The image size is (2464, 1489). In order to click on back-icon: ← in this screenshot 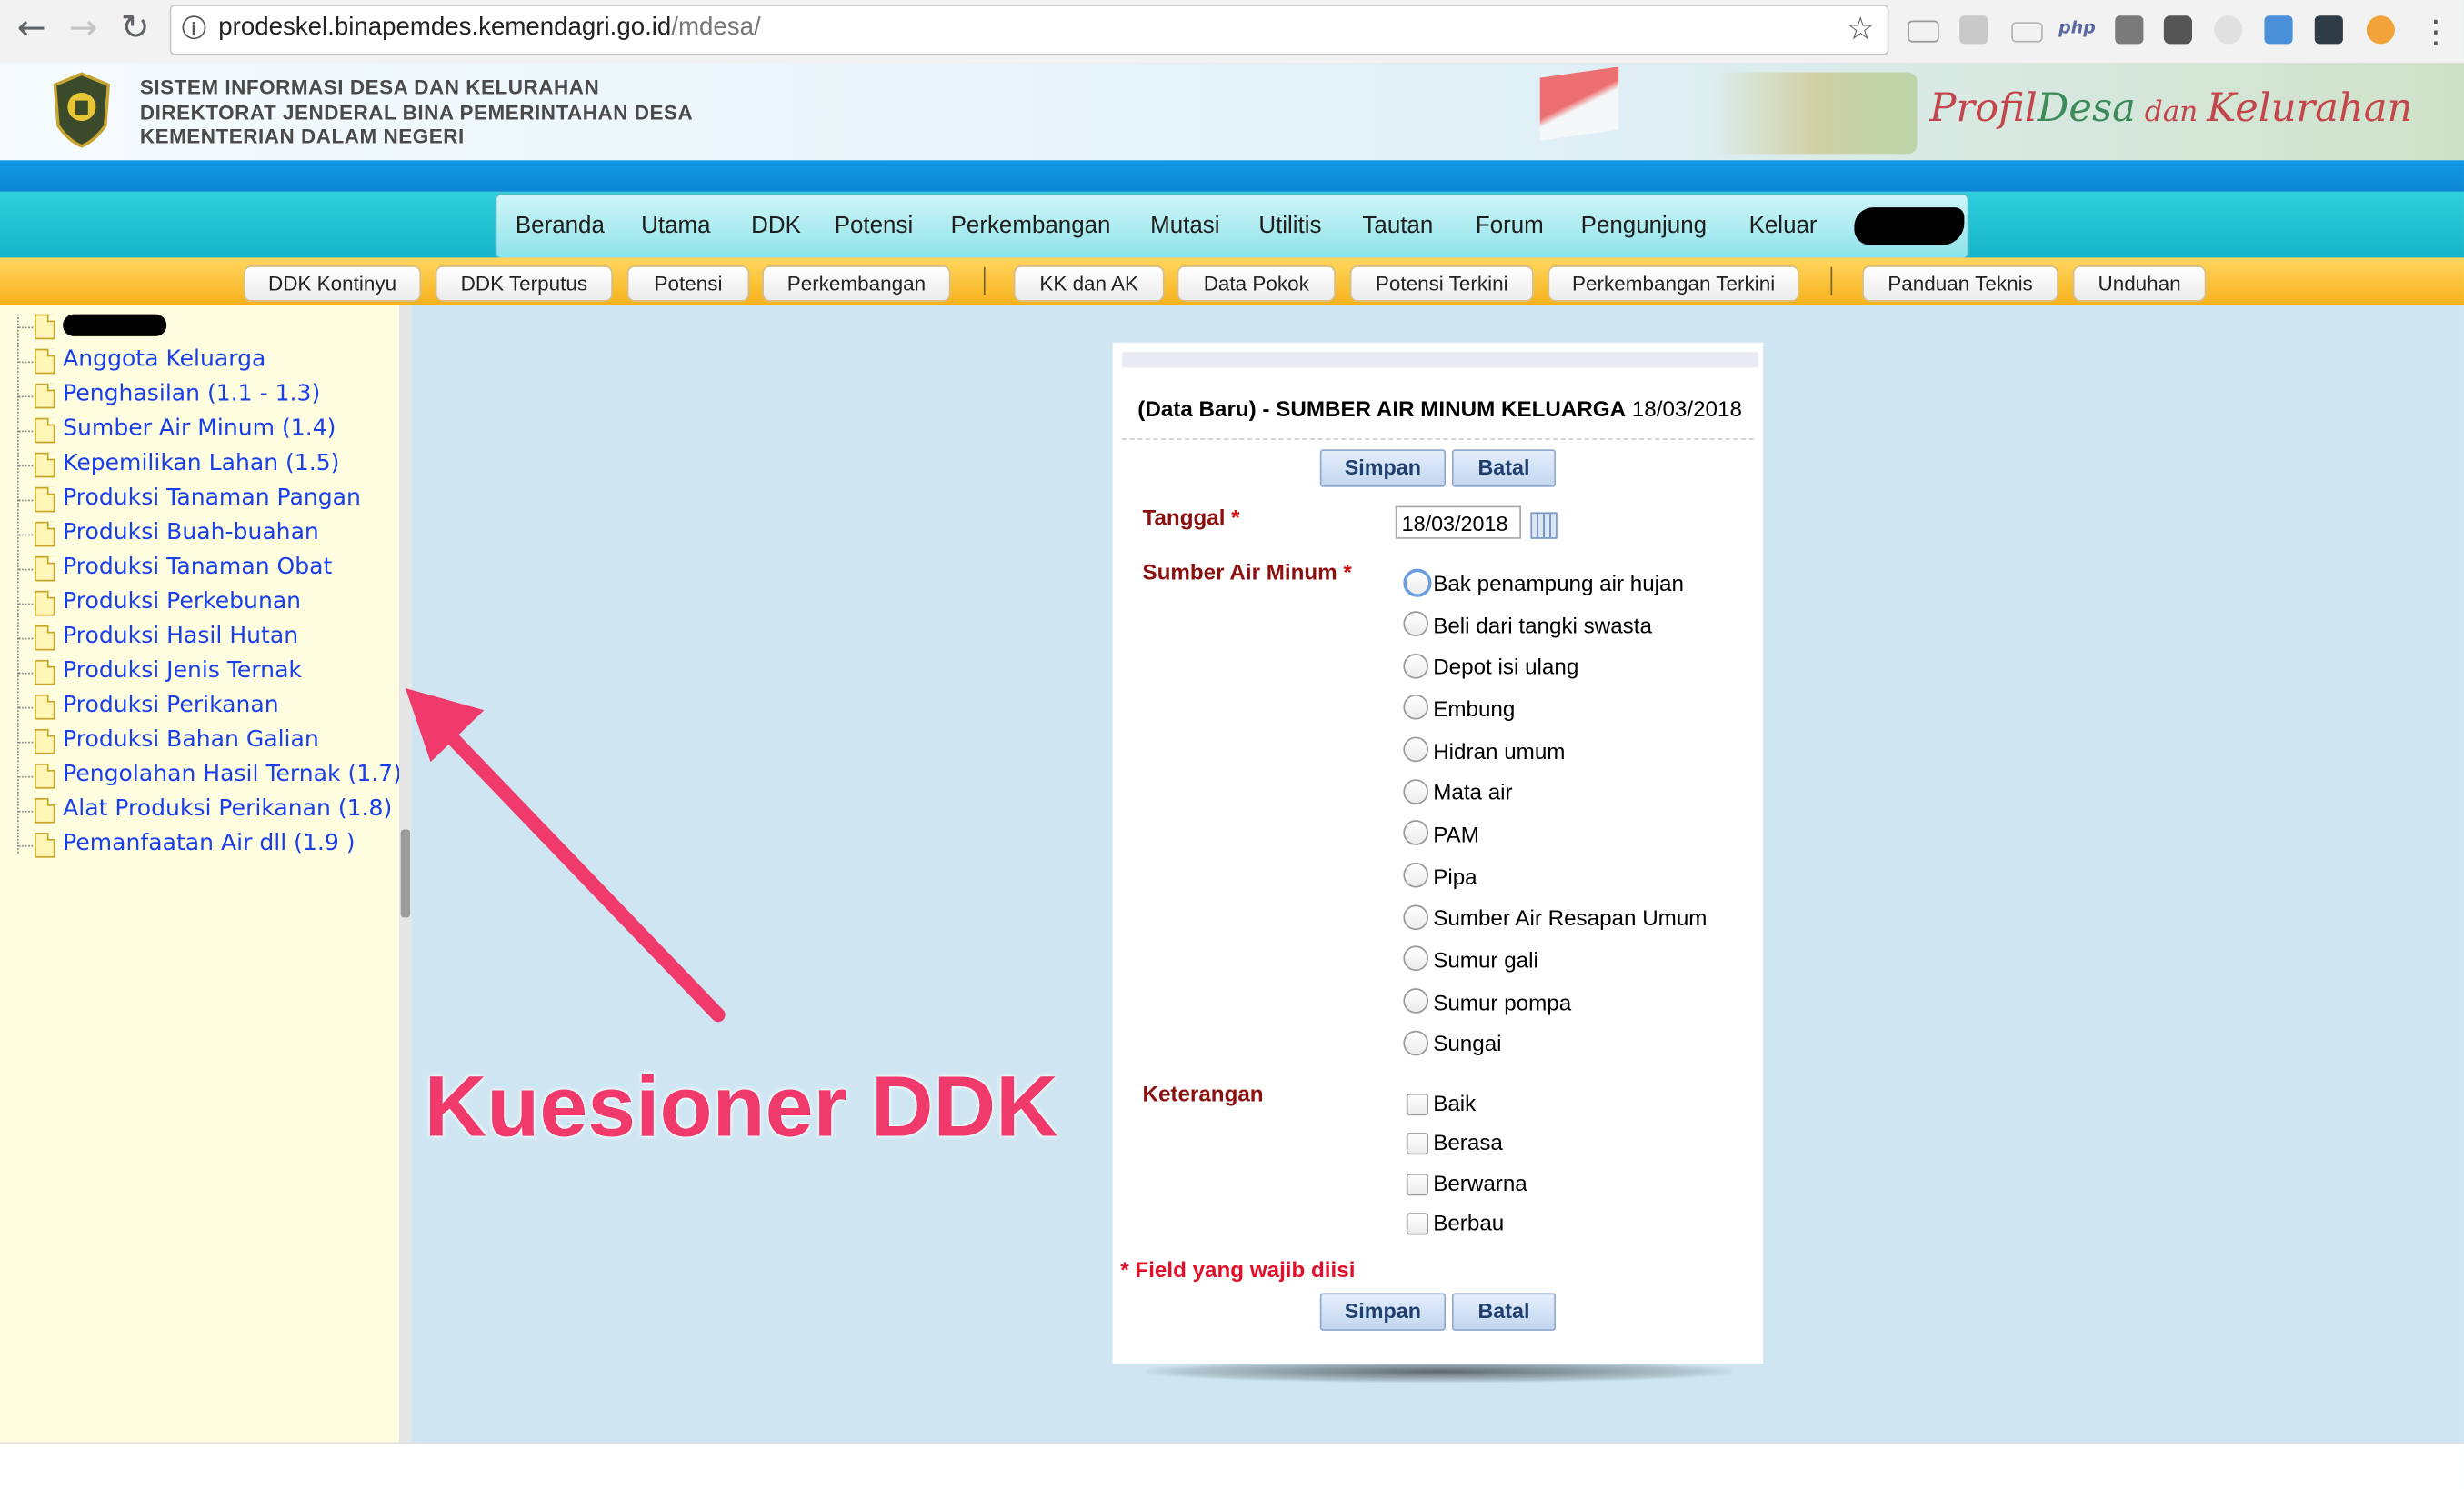, I will do `click(32, 31)`.